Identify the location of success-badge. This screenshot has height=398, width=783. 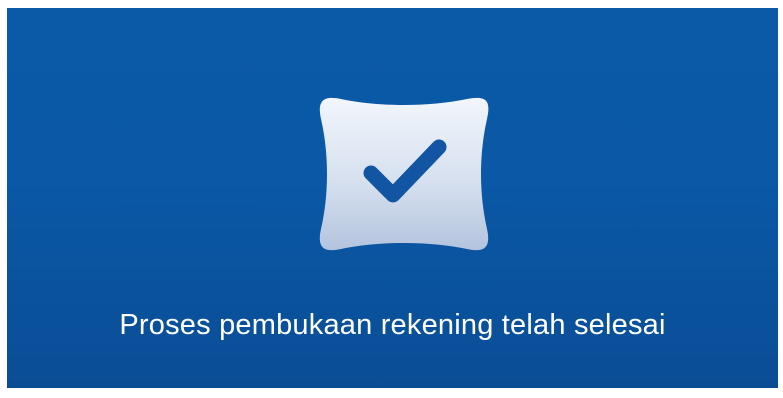
(404, 174).